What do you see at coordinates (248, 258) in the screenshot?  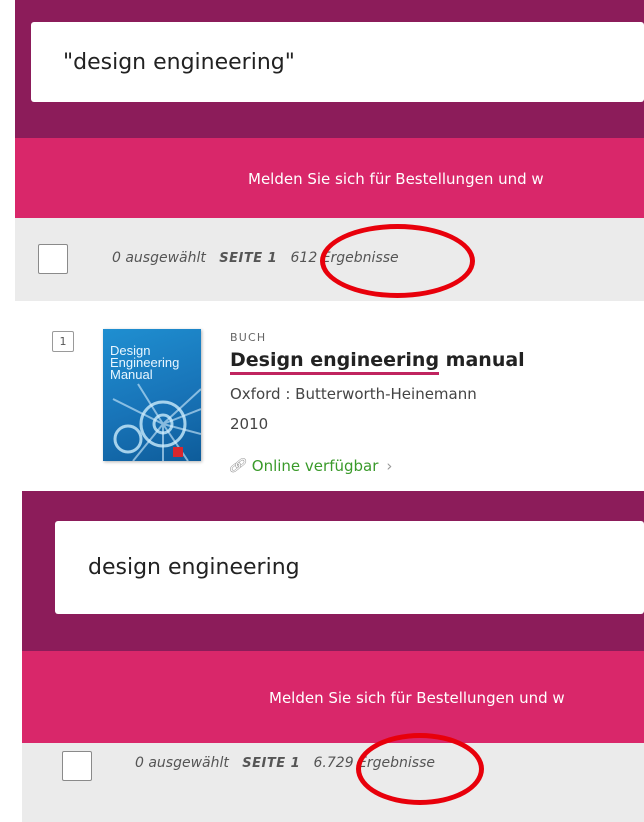 I see `top-page-label: SEITE 1` at bounding box center [248, 258].